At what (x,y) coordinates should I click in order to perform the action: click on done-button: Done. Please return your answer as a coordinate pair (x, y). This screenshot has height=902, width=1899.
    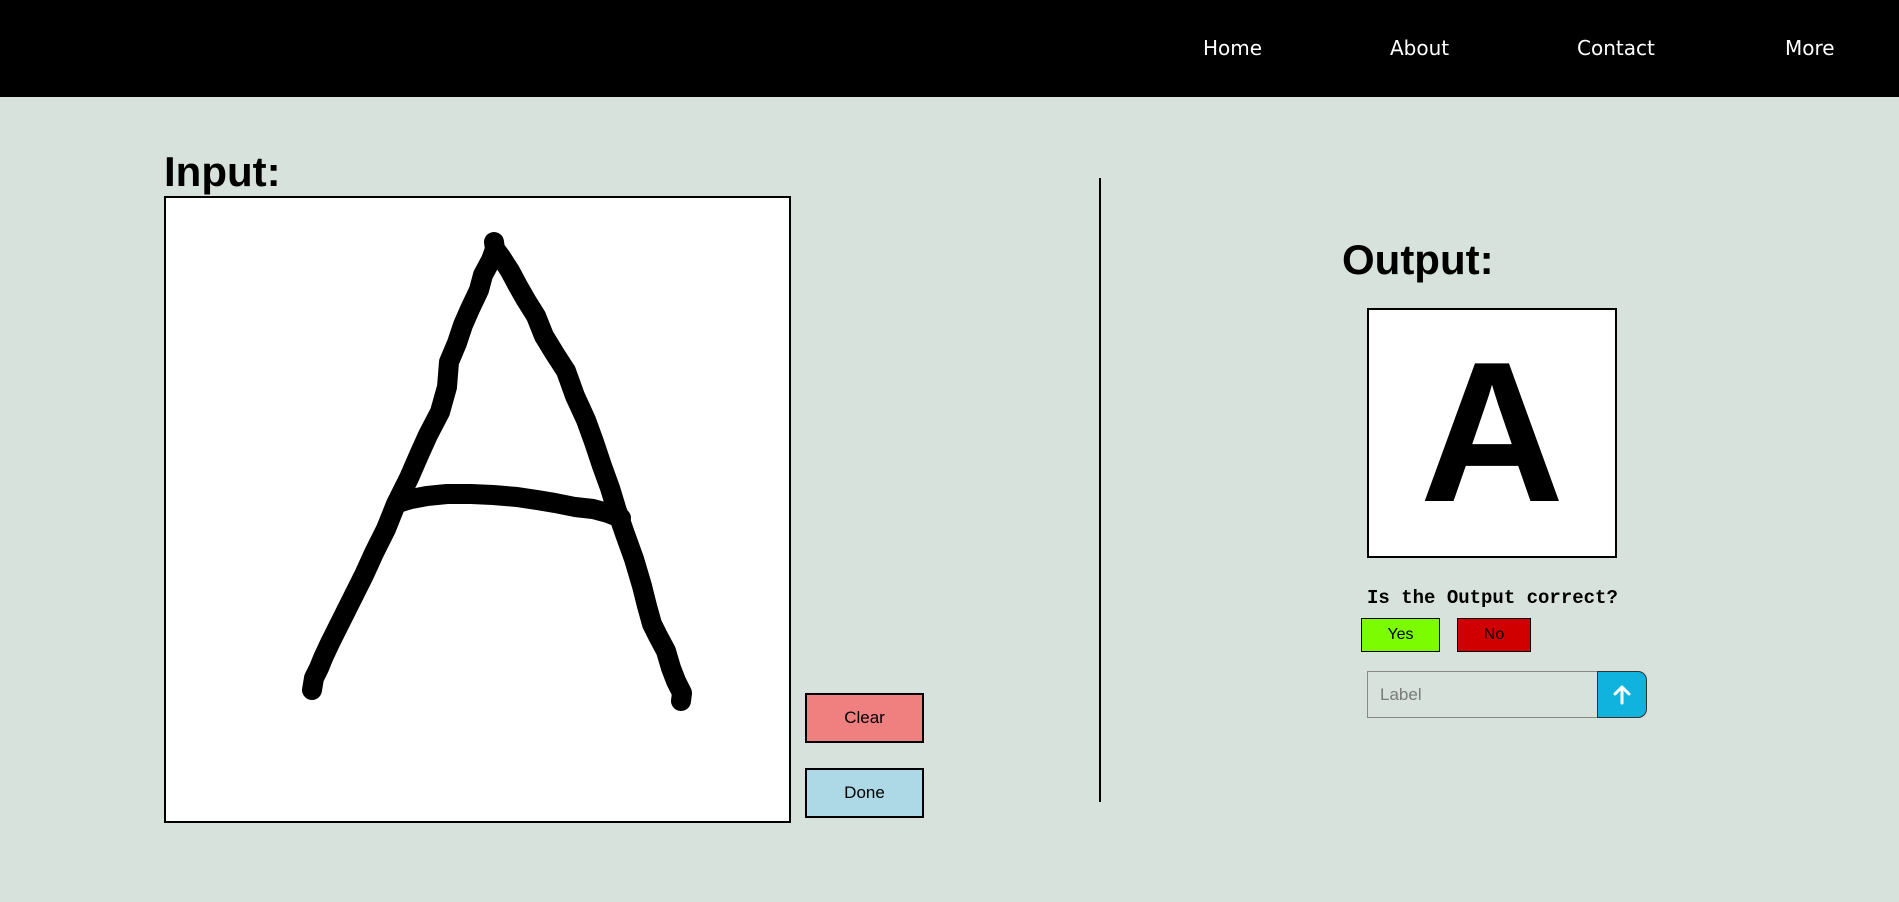
    Looking at the image, I should click on (864, 793).